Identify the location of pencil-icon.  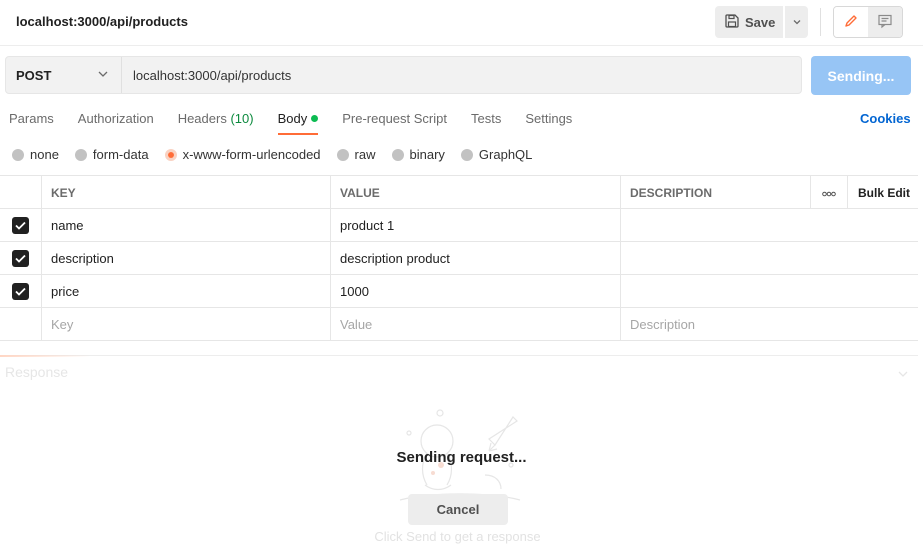
(851, 22).